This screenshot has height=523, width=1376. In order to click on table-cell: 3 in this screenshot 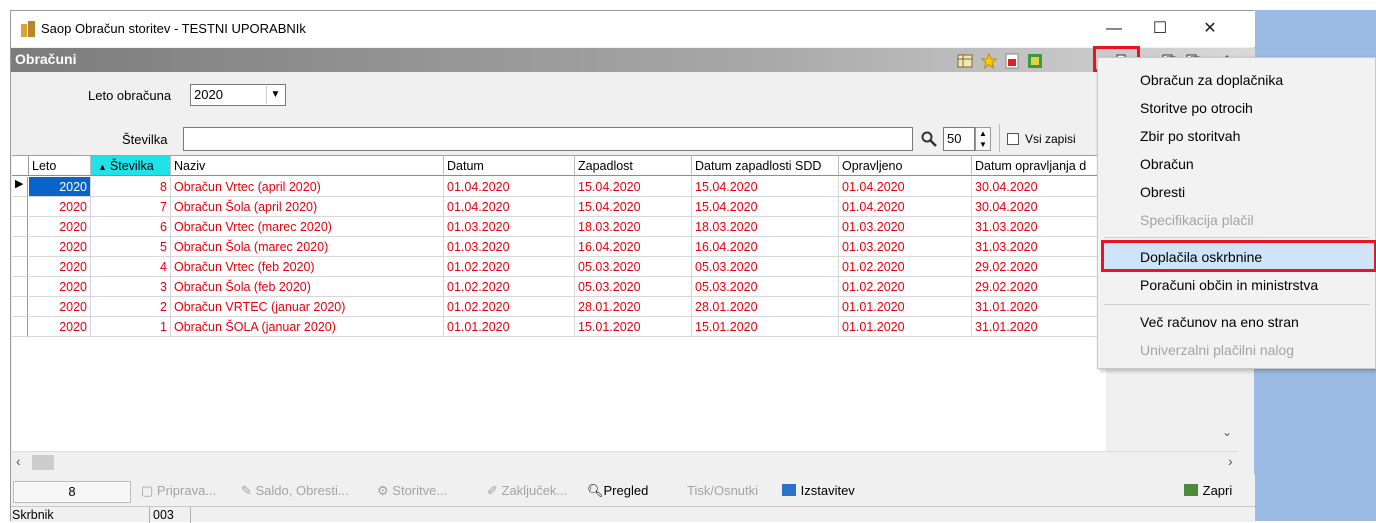, I will do `click(131, 287)`.